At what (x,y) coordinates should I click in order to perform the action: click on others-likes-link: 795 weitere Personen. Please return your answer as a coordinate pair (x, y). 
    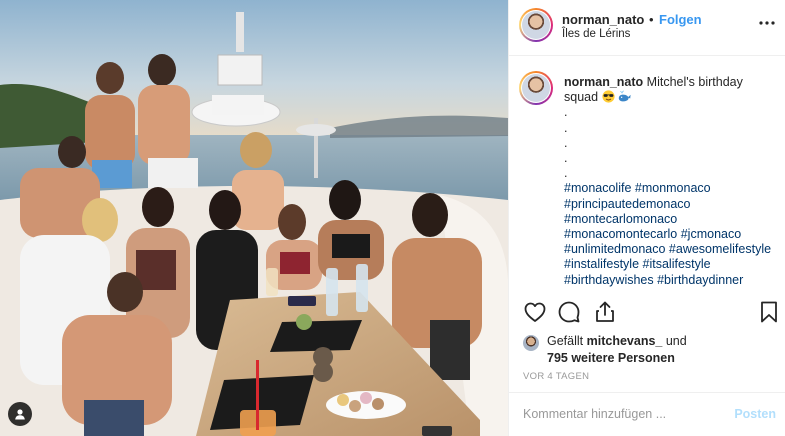
    Looking at the image, I should click on (611, 358).